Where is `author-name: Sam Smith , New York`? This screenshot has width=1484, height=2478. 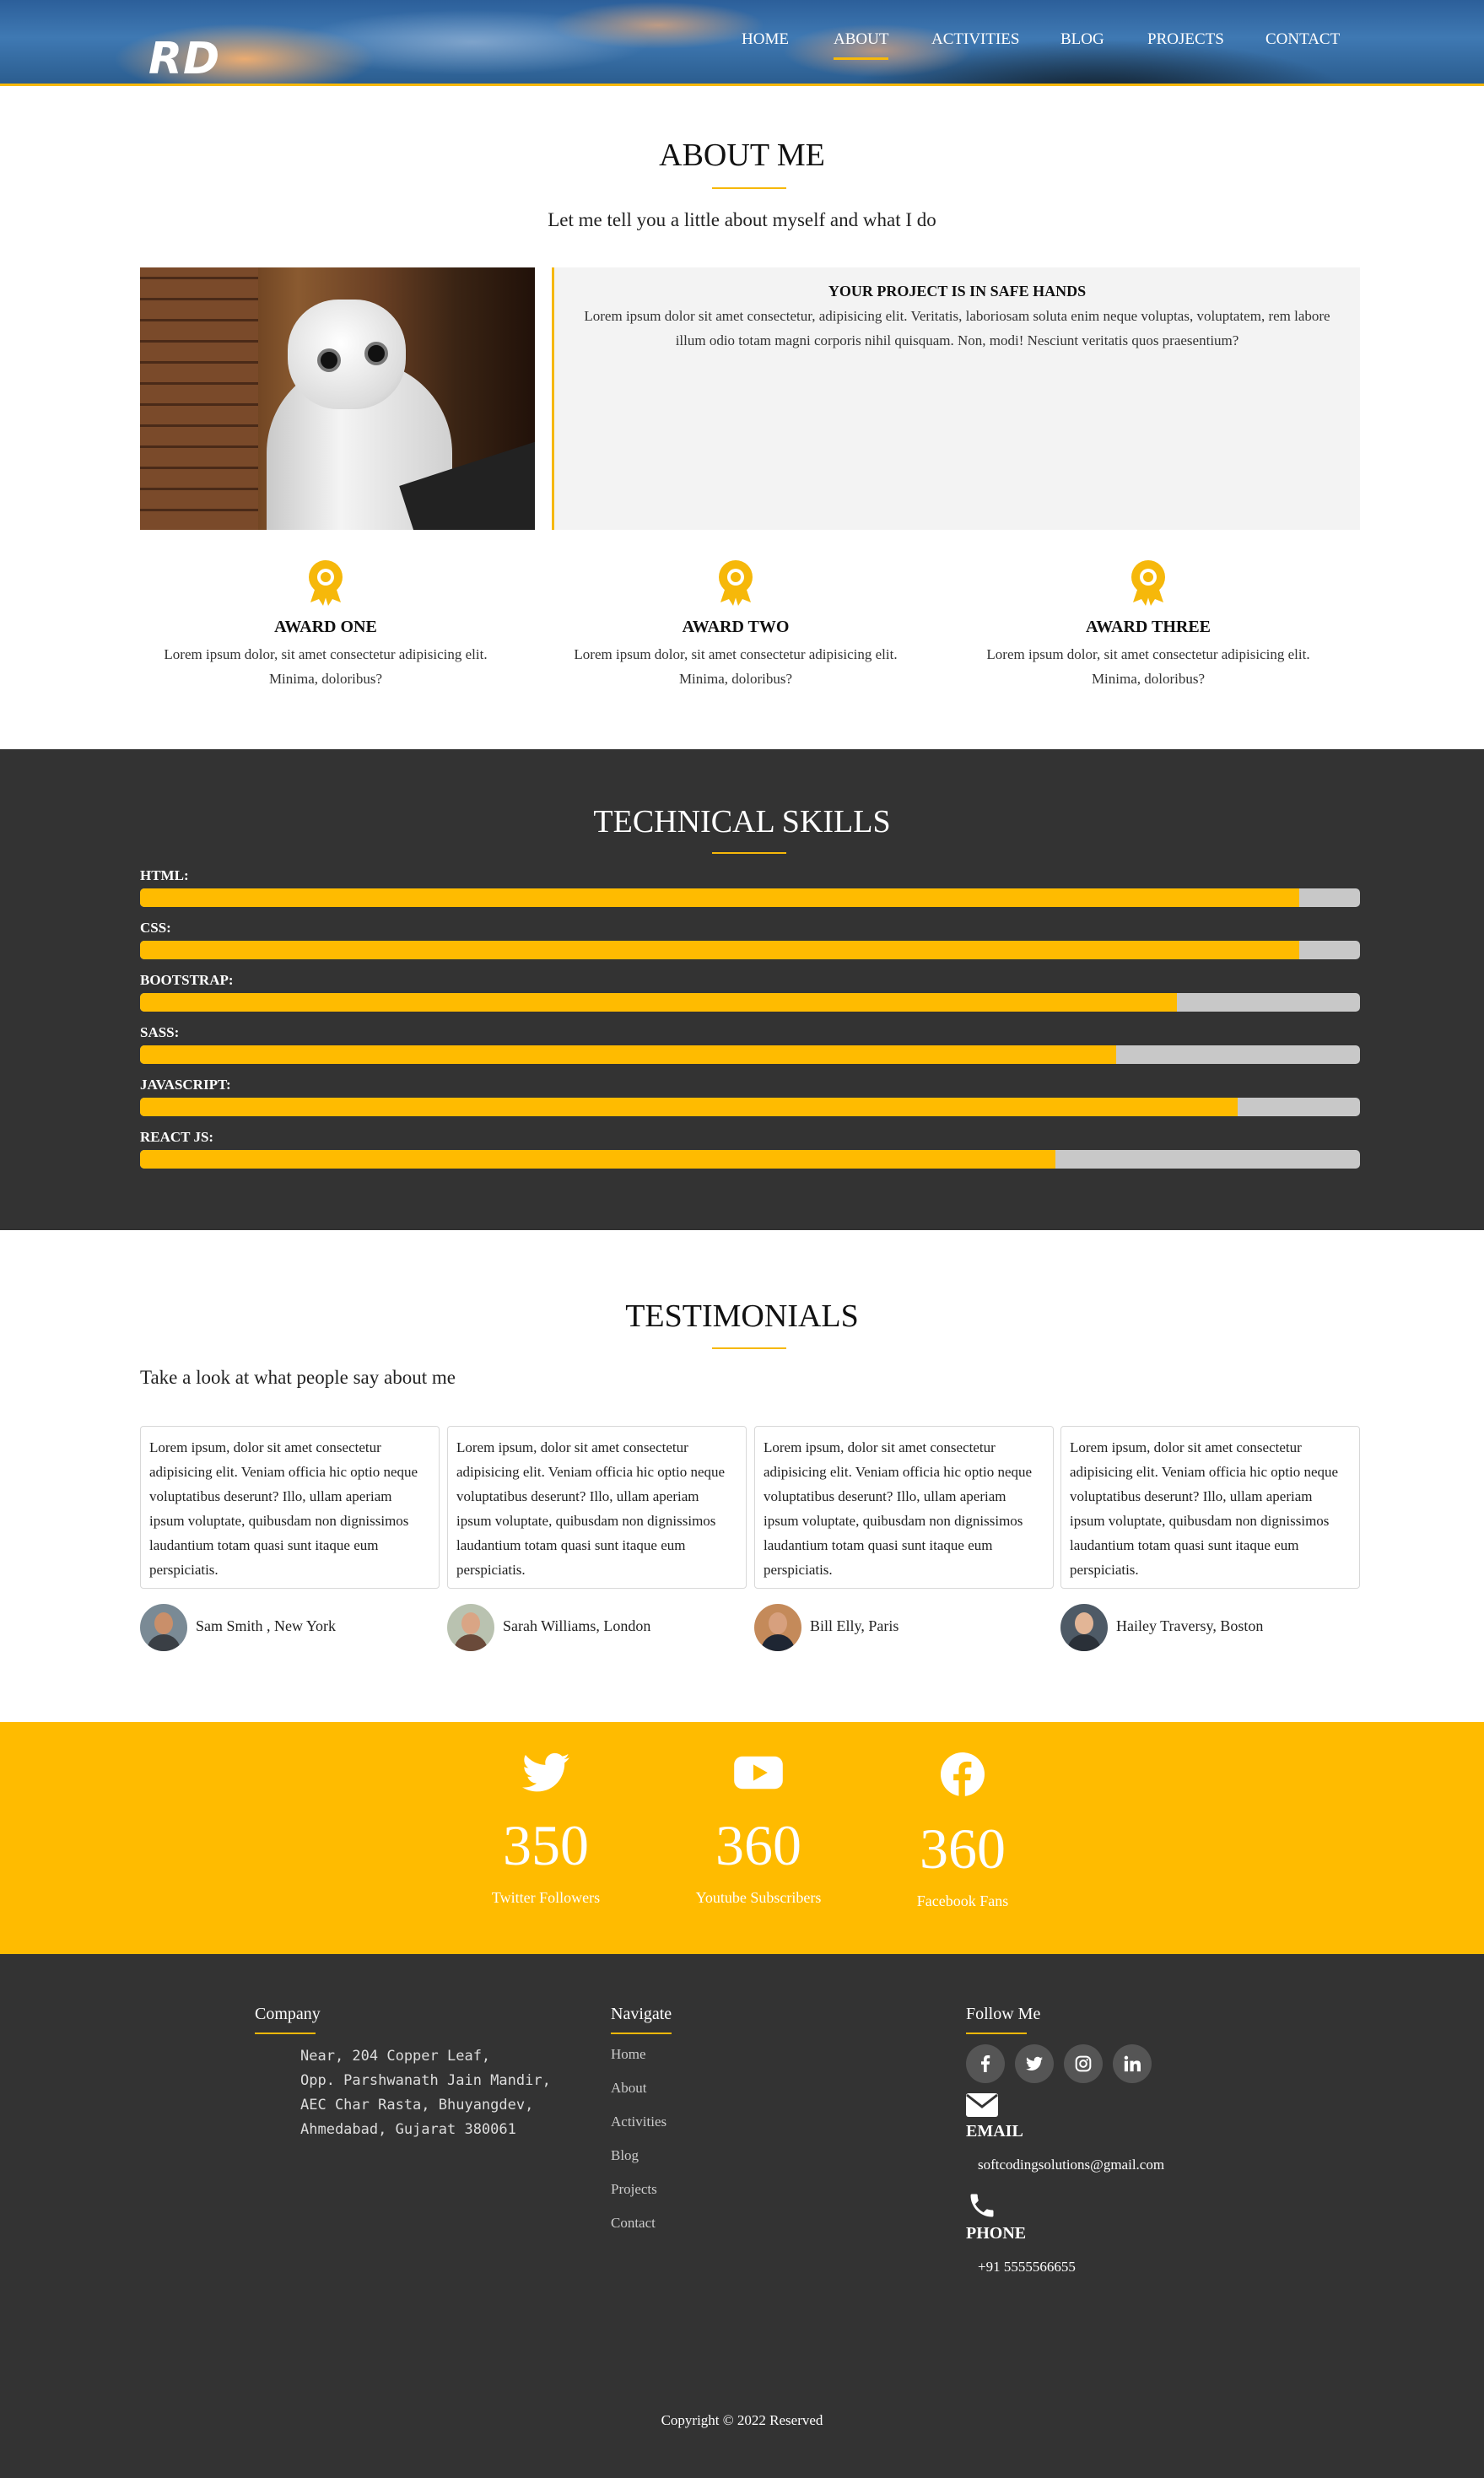
author-name: Sam Smith , New York is located at coordinates (266, 1625).